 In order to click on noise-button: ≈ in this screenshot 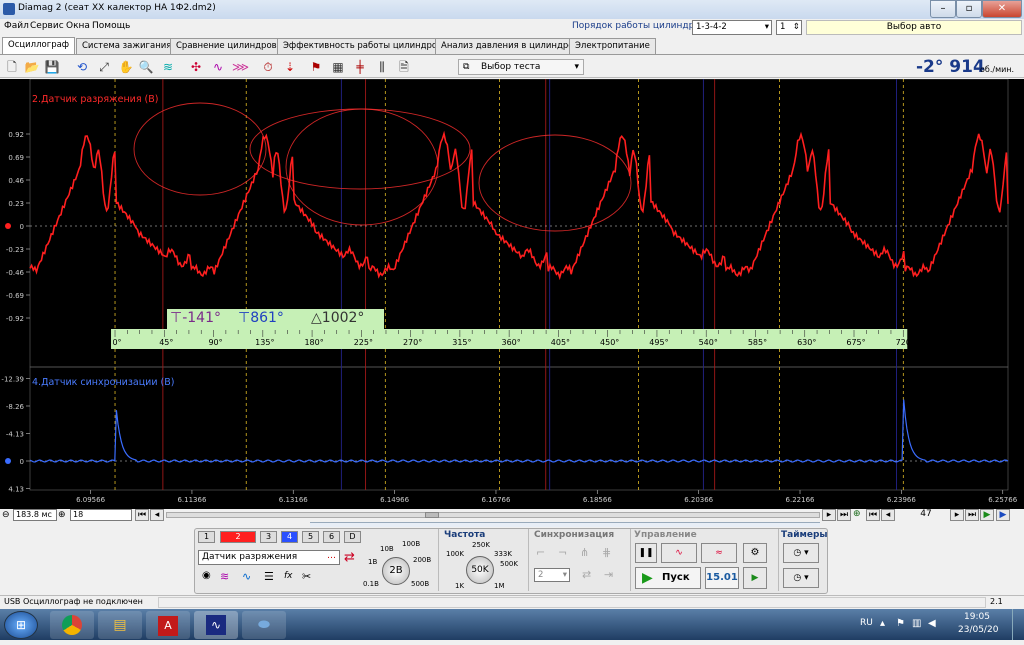, I will do `click(719, 553)`.